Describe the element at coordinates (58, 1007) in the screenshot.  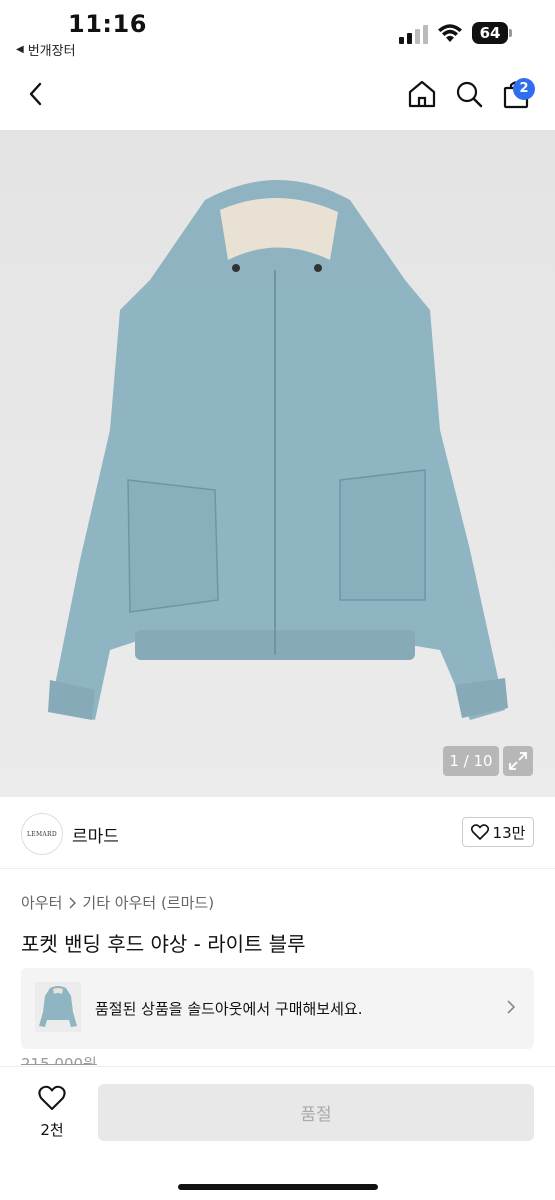
I see `soldout-thumbnail` at that location.